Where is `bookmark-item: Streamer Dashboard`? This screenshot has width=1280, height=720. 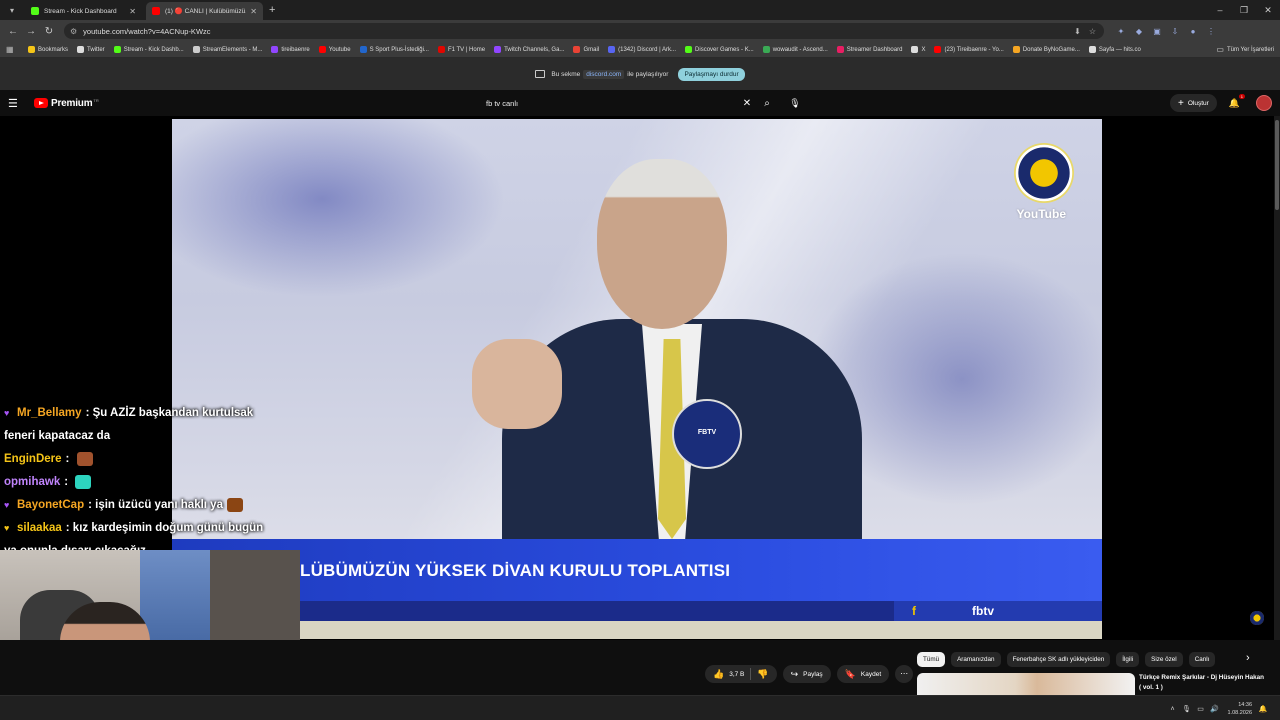 bookmark-item: Streamer Dashboard is located at coordinates (869, 49).